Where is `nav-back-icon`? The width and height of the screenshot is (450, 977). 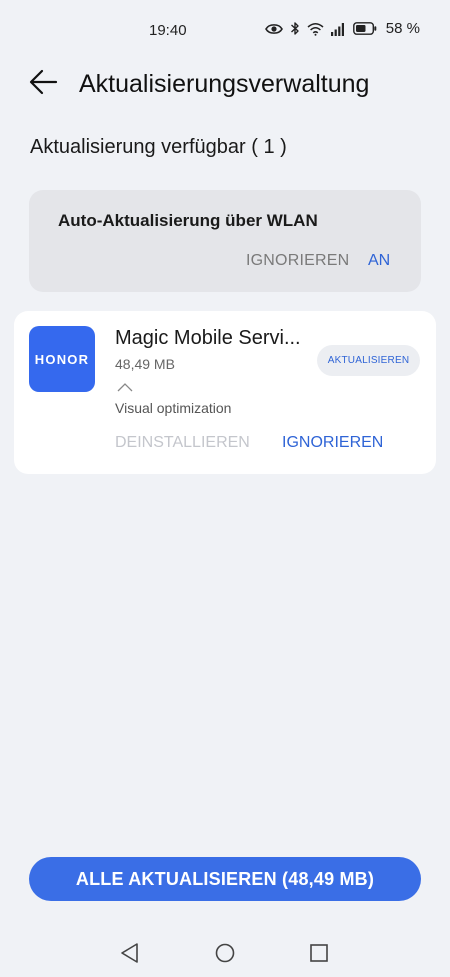
nav-back-icon is located at coordinates (130, 955).